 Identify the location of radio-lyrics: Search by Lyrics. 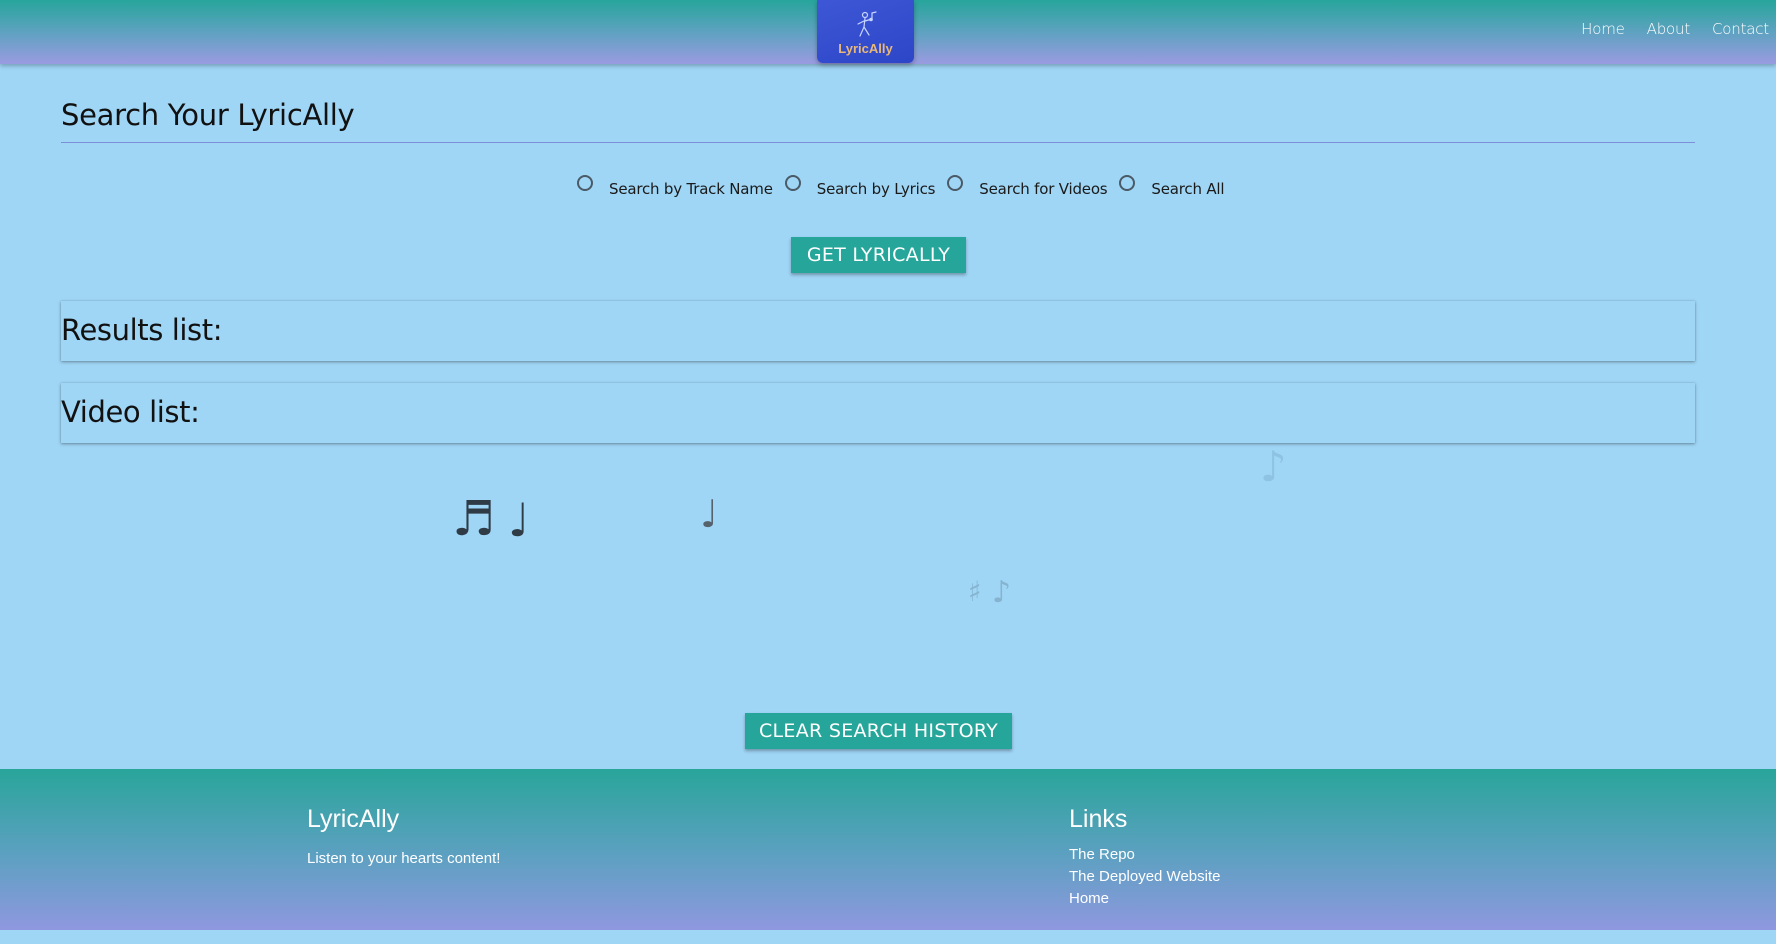
(860, 186).